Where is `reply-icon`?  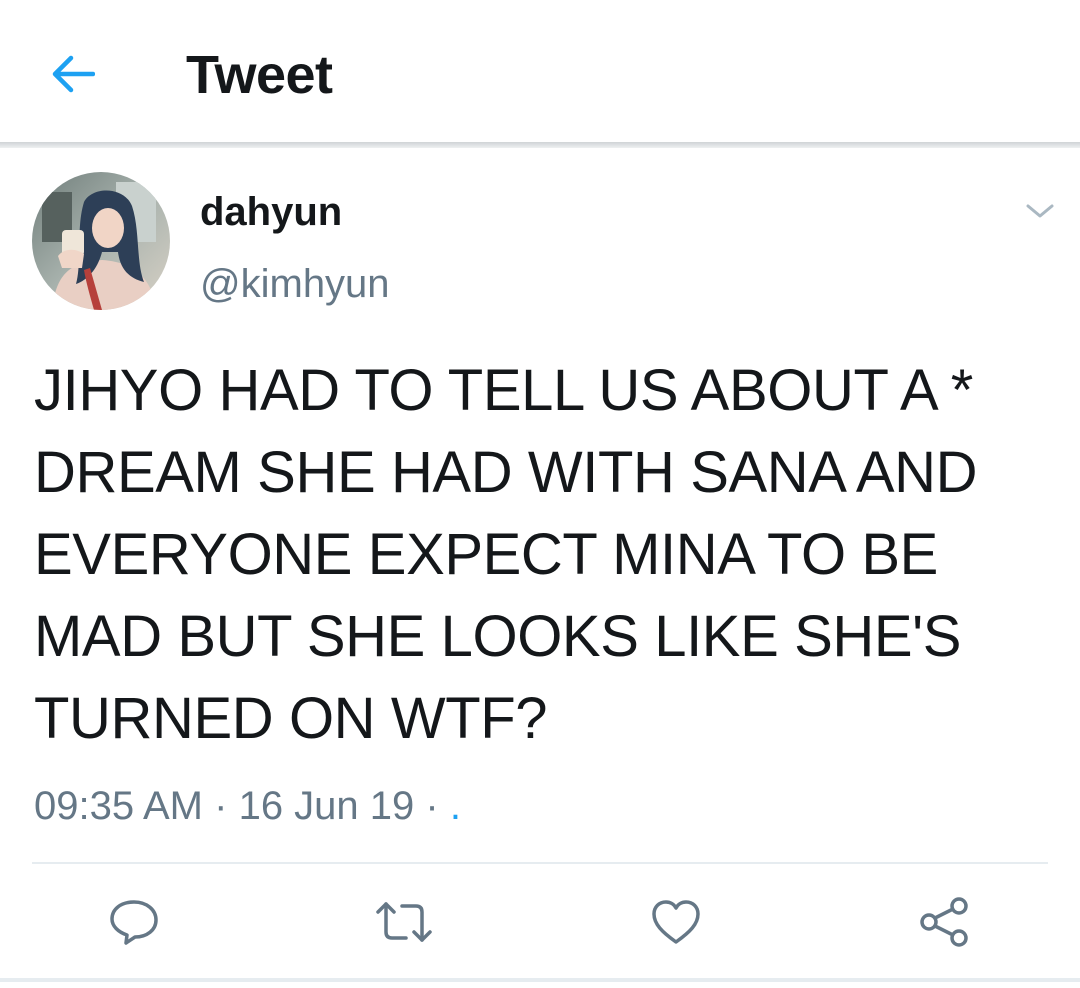 reply-icon is located at coordinates (134, 922).